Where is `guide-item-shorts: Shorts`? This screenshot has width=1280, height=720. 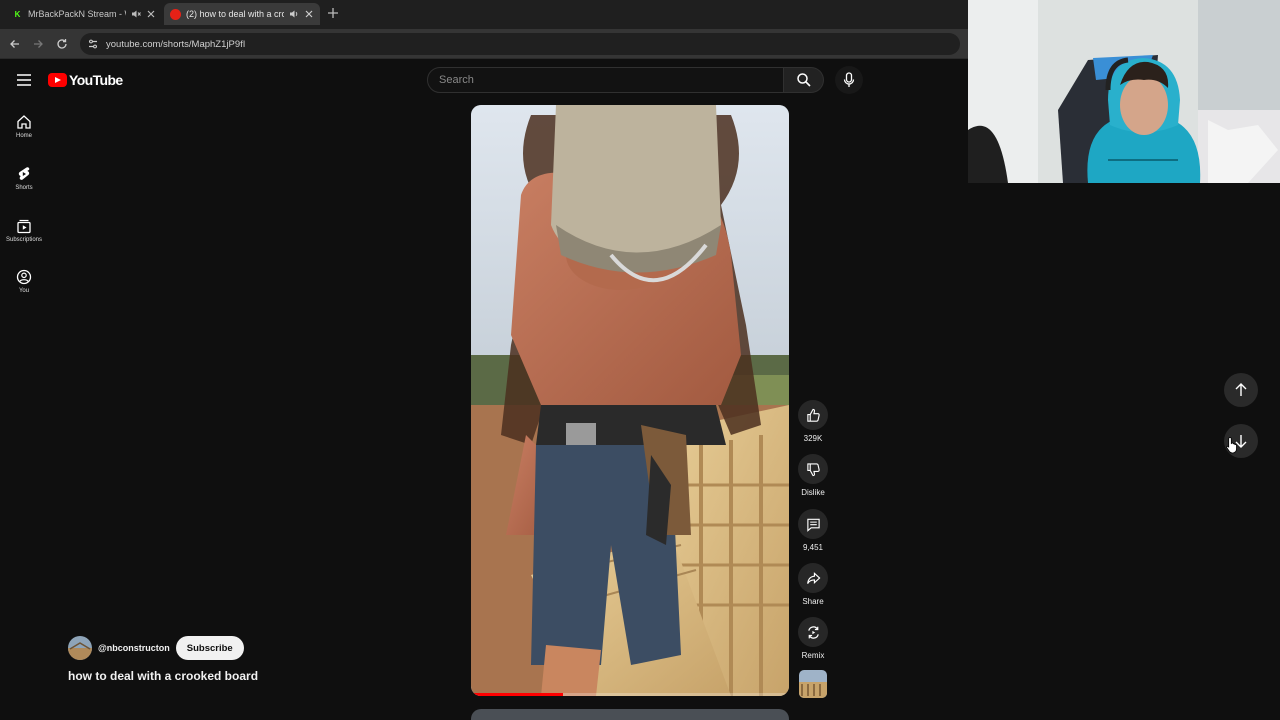
guide-item-shorts: Shorts is located at coordinates (24, 178).